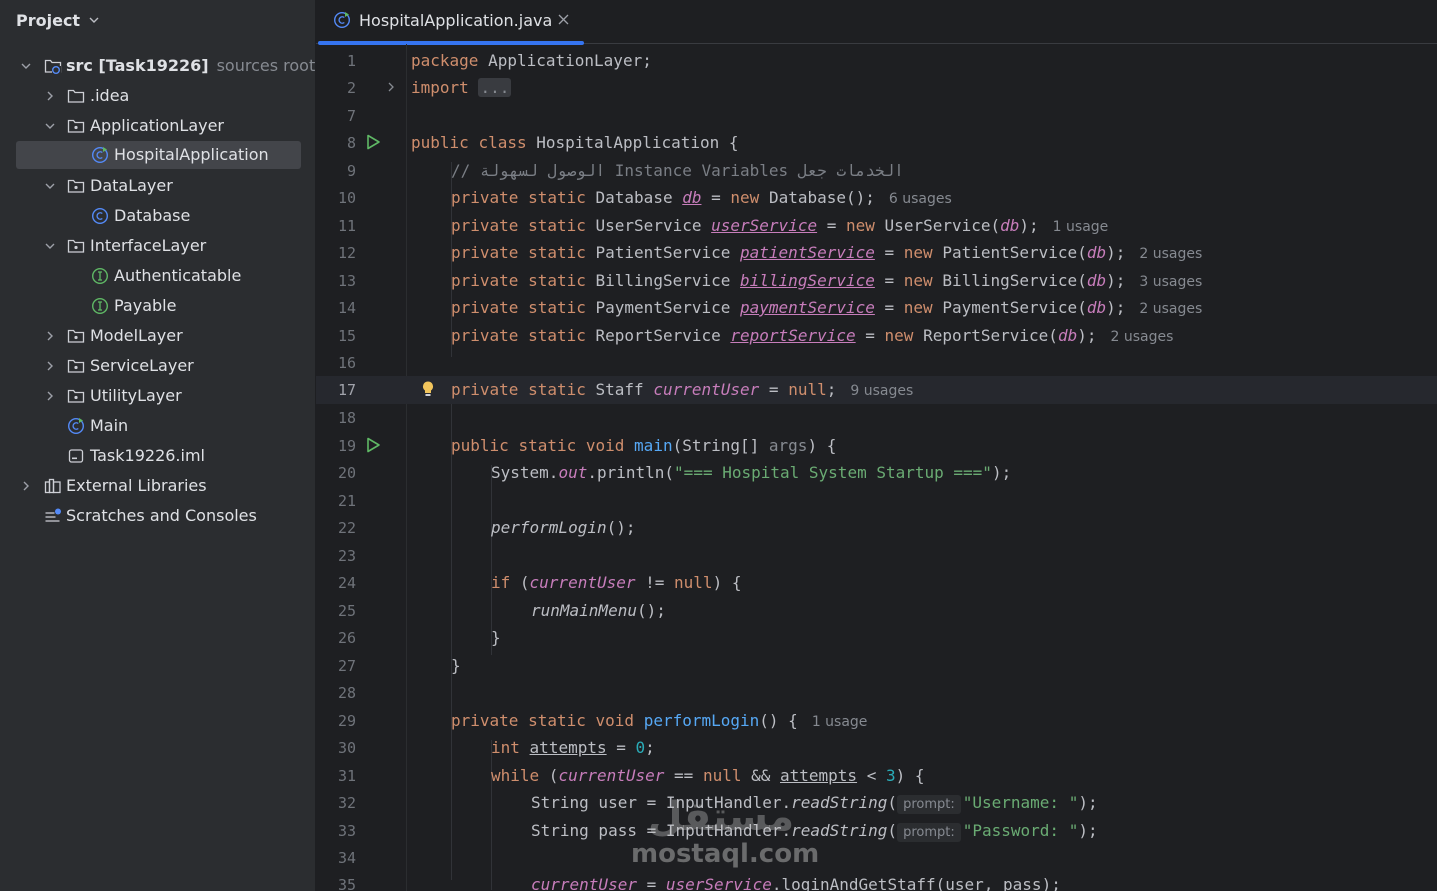 This screenshot has width=1437, height=891. What do you see at coordinates (876, 582) in the screenshot?
I see `code-line: 24 if (currentUser != null) {` at bounding box center [876, 582].